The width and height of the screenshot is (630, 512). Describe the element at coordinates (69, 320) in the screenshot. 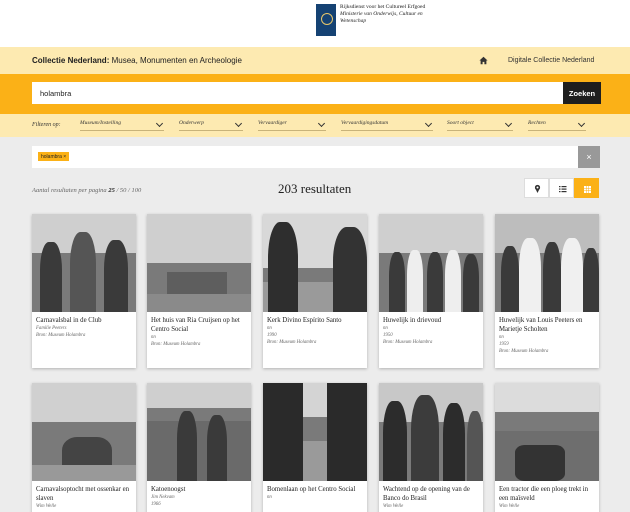

I see `card-title: Carnavalsbal in de Club` at that location.